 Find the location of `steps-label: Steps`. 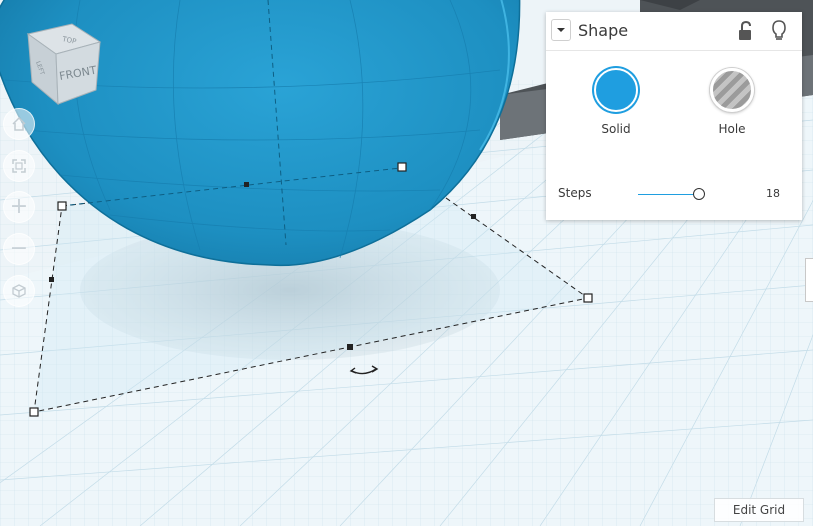

steps-label: Steps is located at coordinates (575, 193).